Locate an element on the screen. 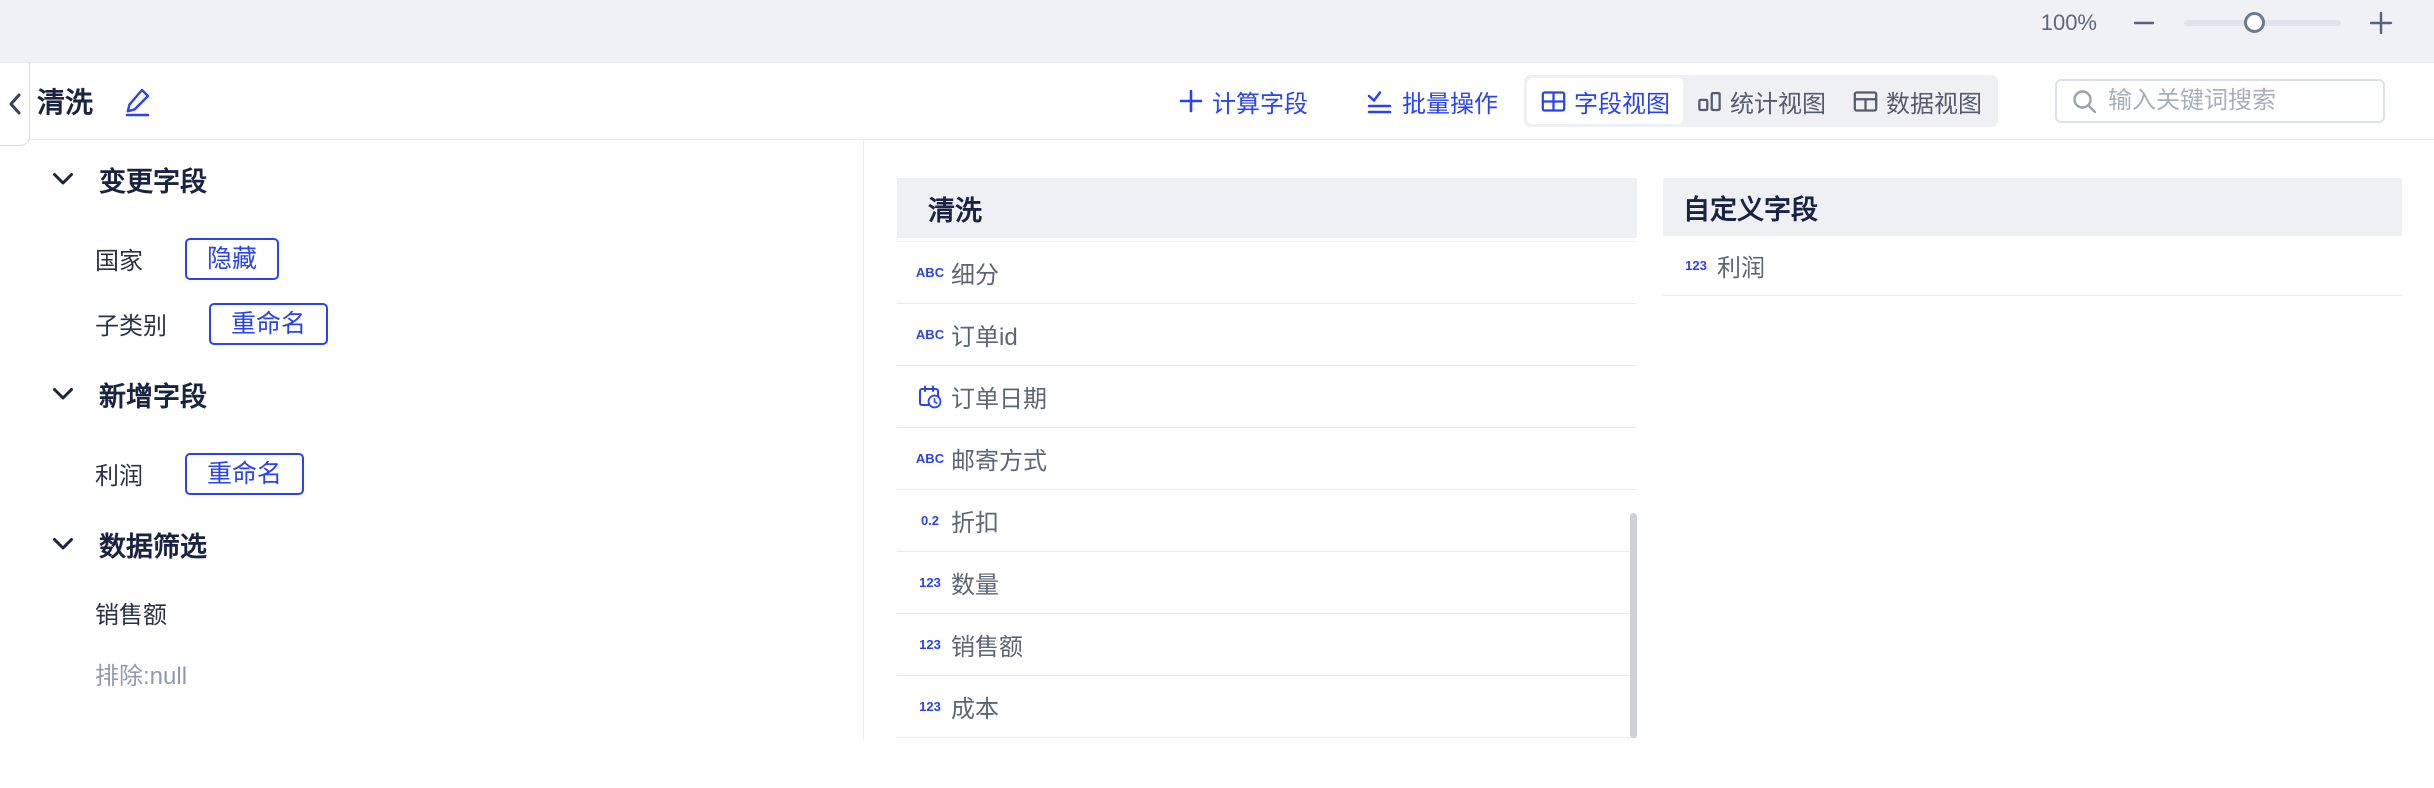 Image resolution: width=2434 pixels, height=788 pixels. field-name: 细分 is located at coordinates (975, 275).